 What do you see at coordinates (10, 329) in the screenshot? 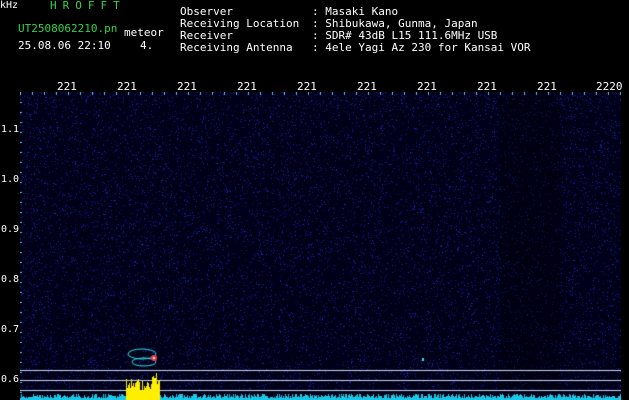
I see `frequency-tick: 0.7` at bounding box center [10, 329].